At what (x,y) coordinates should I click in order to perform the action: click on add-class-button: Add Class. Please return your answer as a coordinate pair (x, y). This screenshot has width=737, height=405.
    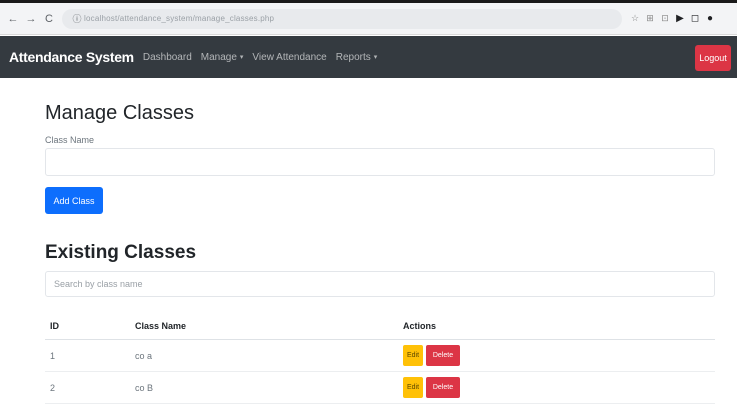
    Looking at the image, I should click on (74, 200).